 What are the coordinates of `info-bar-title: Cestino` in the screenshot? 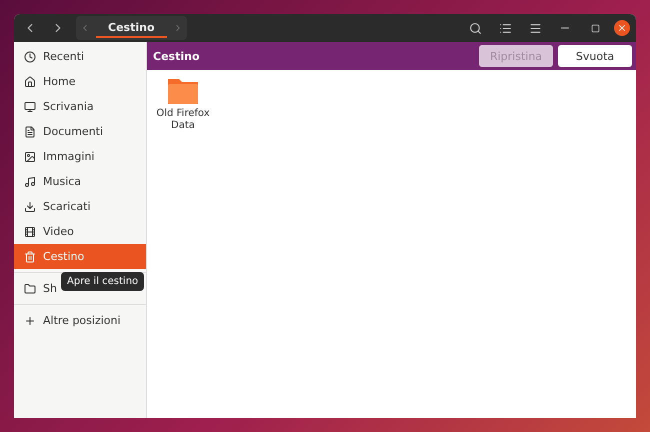 It's located at (176, 56).